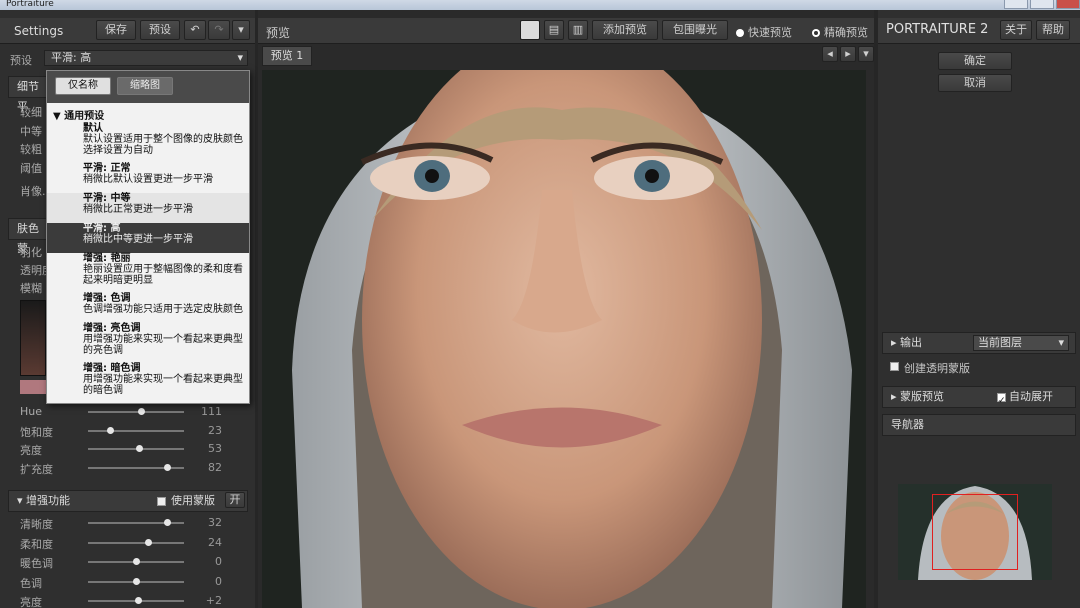  I want to click on output-section: ▸ 输出 当前图层 ▾, so click(979, 343).